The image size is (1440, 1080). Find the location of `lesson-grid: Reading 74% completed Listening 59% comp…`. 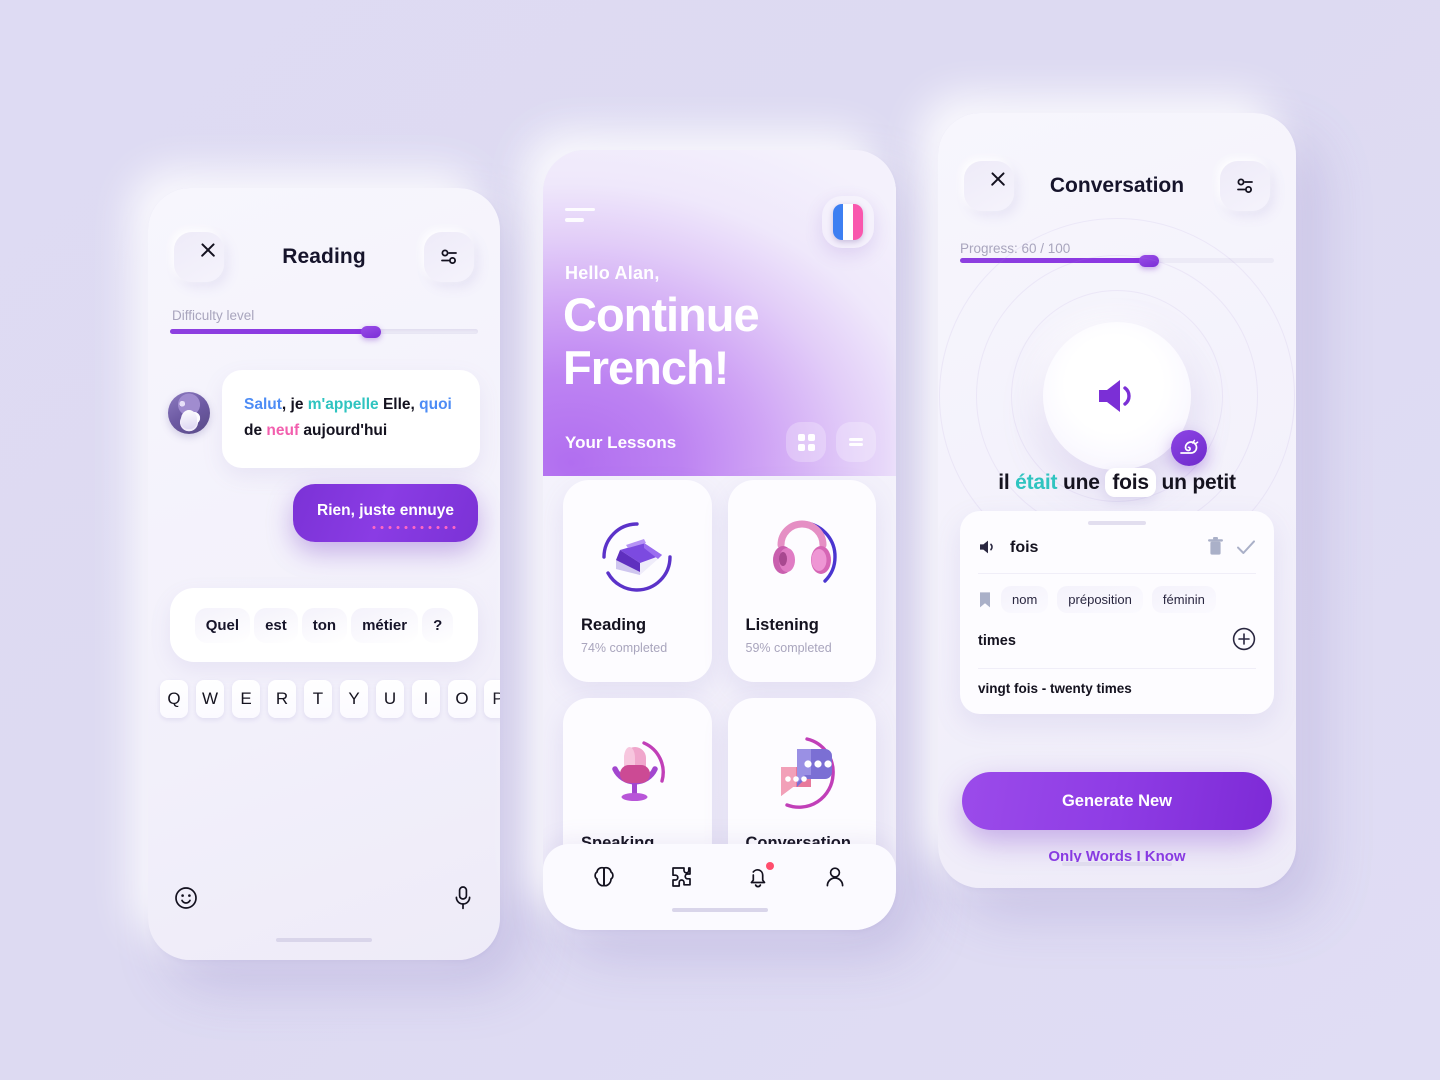

lesson-grid: Reading 74% completed Listening 59% comp… is located at coordinates (719, 690).